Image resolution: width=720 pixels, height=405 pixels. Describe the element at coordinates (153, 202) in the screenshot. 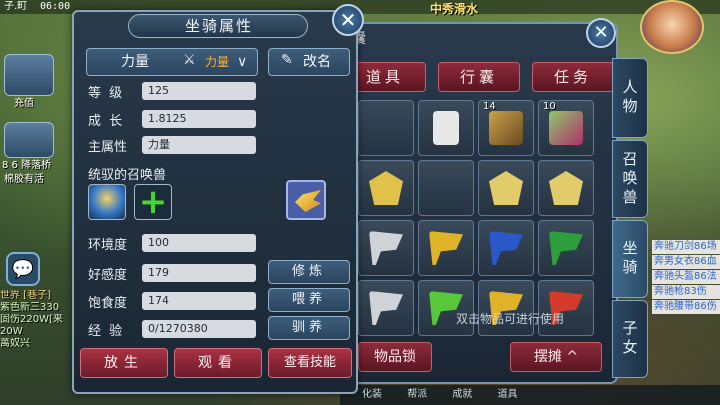

I see `add-summon-button: +` at that location.